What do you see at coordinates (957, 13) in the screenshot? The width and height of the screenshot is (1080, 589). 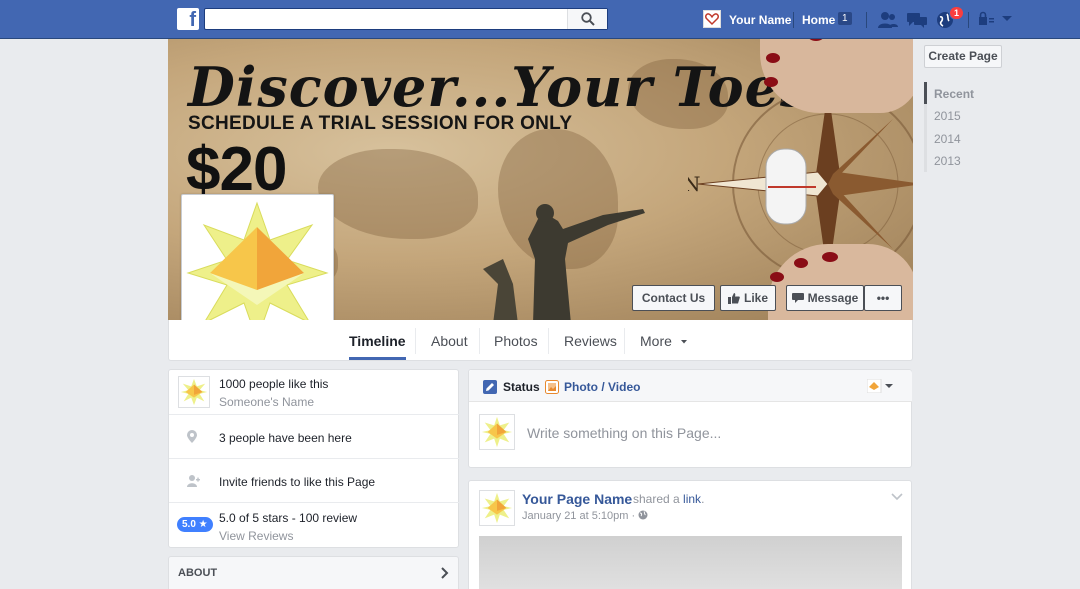 I see `notification-count-badge: 1` at bounding box center [957, 13].